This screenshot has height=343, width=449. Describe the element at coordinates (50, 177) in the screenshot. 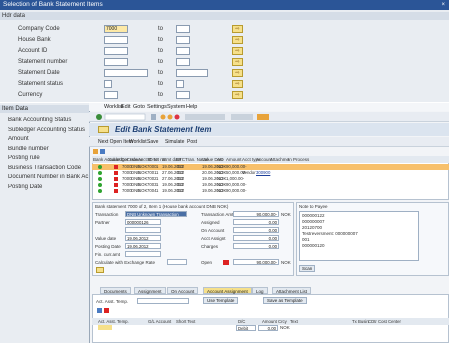

I see `item-data-field: Document Number in Bank Ac` at that location.